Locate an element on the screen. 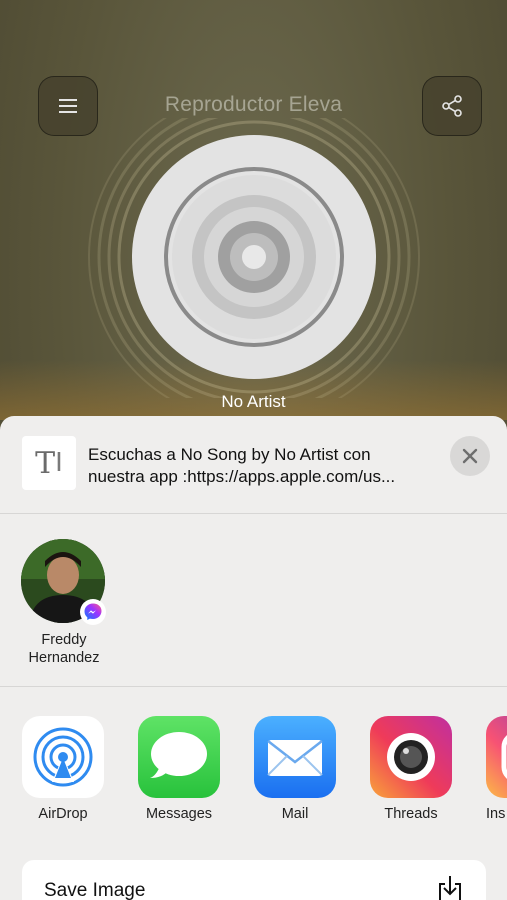 Image resolution: width=507 pixels, height=900 pixels. text-document-icon: TI is located at coordinates (49, 463).